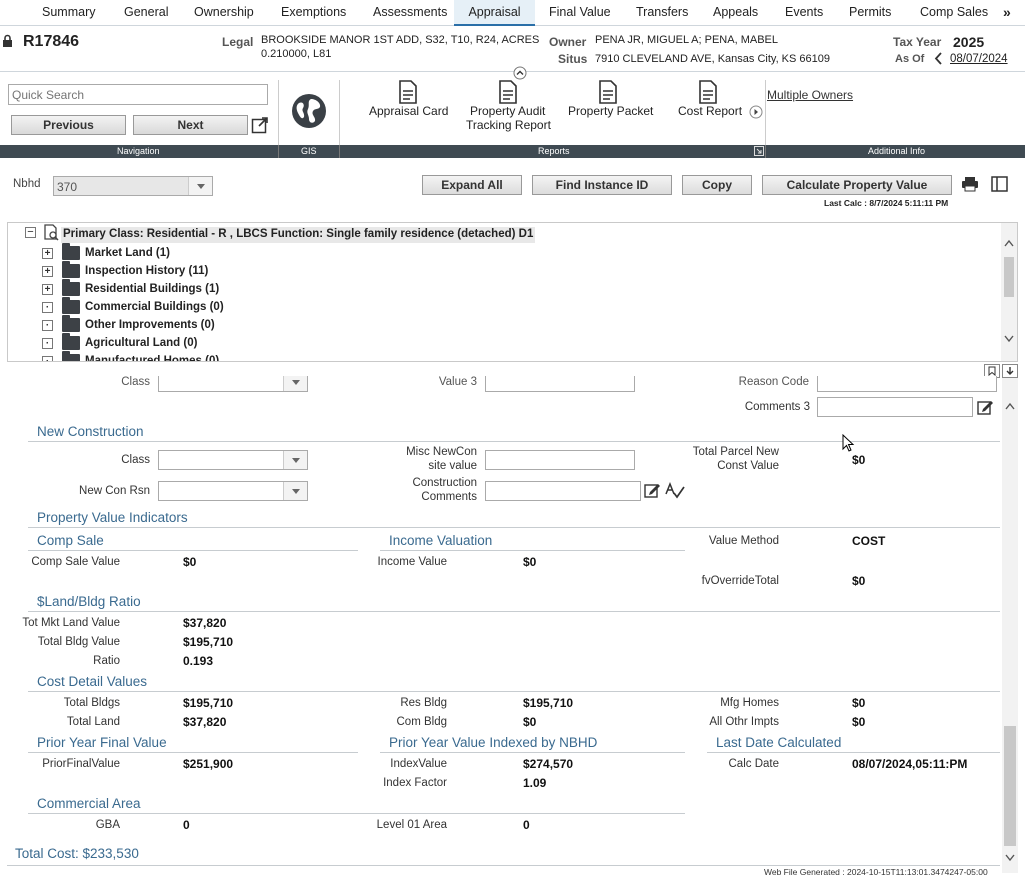  I want to click on calculate-button: Calculate Property Value, so click(857, 185).